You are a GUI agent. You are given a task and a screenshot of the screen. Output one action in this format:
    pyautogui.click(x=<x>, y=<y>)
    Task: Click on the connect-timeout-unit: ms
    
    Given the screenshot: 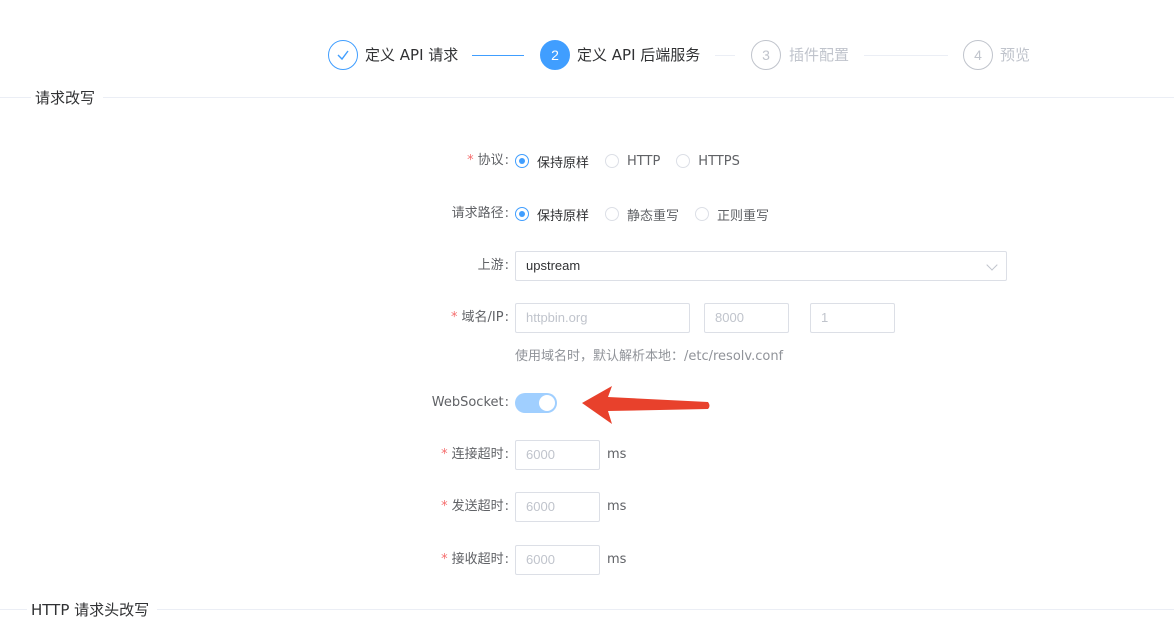 What is the action you would take?
    pyautogui.click(x=617, y=454)
    